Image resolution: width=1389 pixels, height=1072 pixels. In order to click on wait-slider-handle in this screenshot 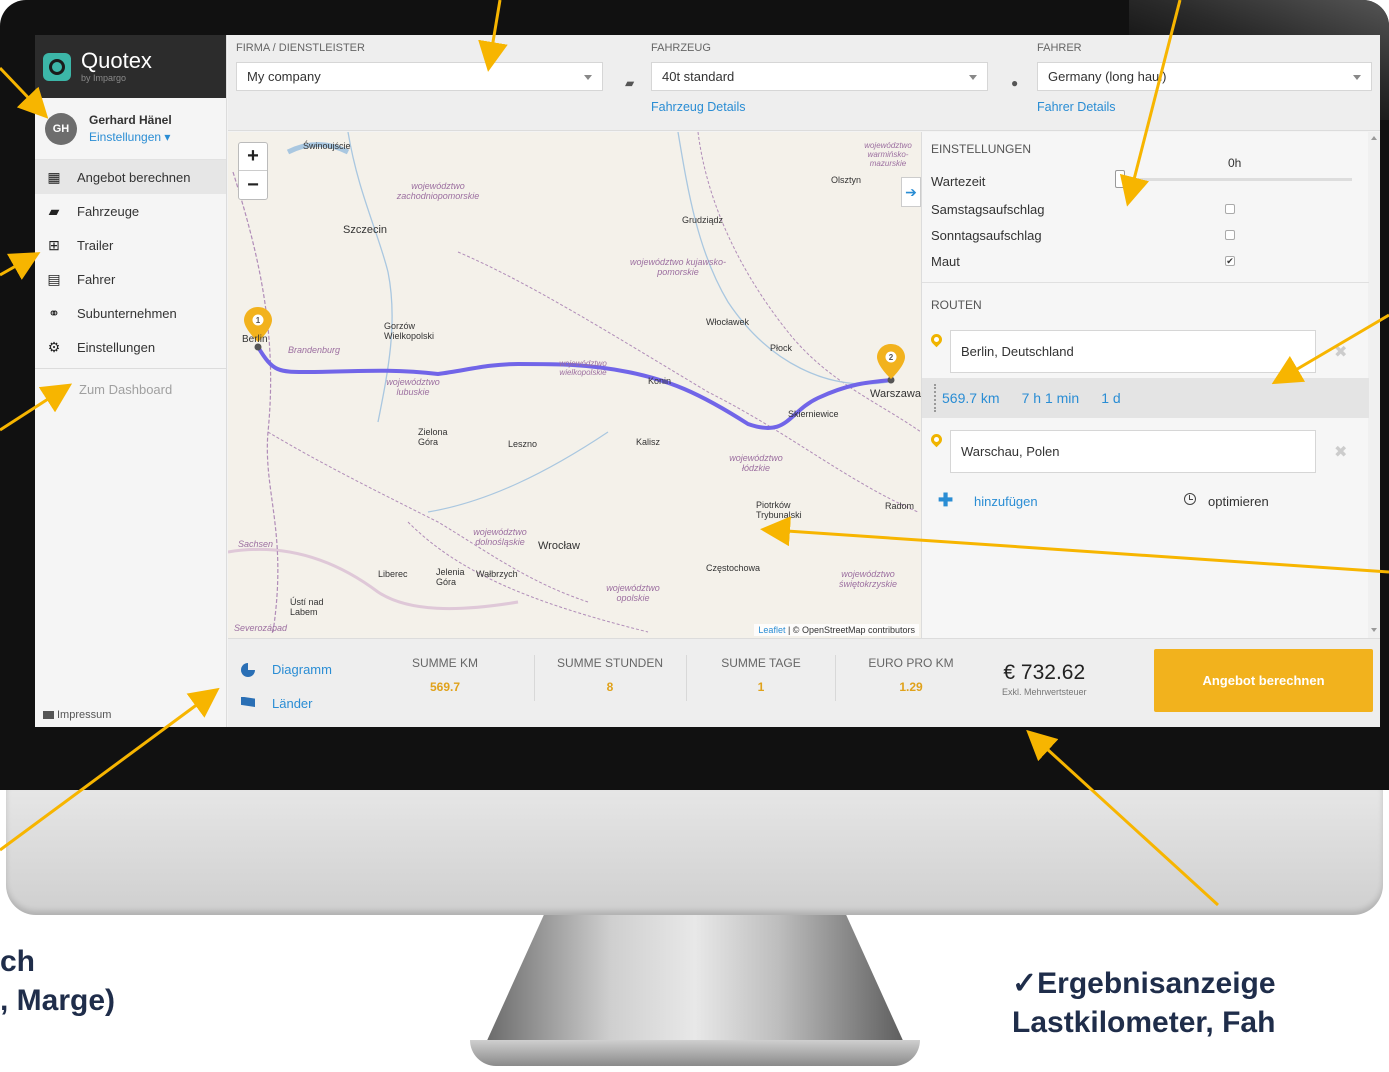, I will do `click(1120, 179)`.